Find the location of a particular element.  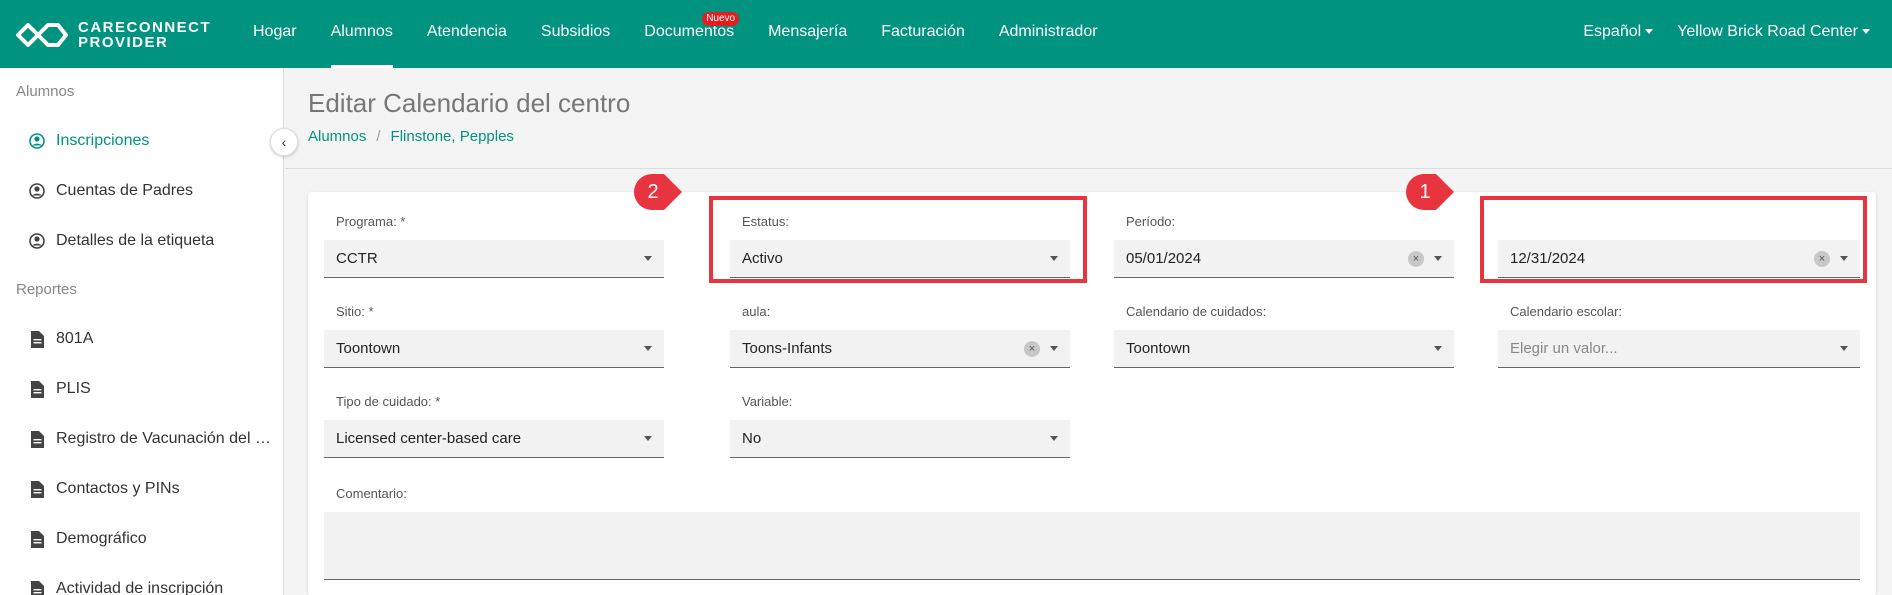

periodo-start-select: 05/01/2024 × is located at coordinates (1284, 259).